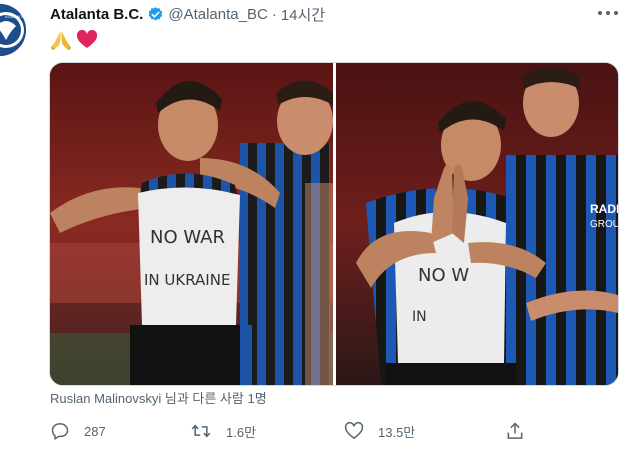 The width and height of the screenshot is (640, 462). What do you see at coordinates (604, 224) in the screenshot?
I see `sleeve-text-line-2: GROUP` at bounding box center [604, 224].